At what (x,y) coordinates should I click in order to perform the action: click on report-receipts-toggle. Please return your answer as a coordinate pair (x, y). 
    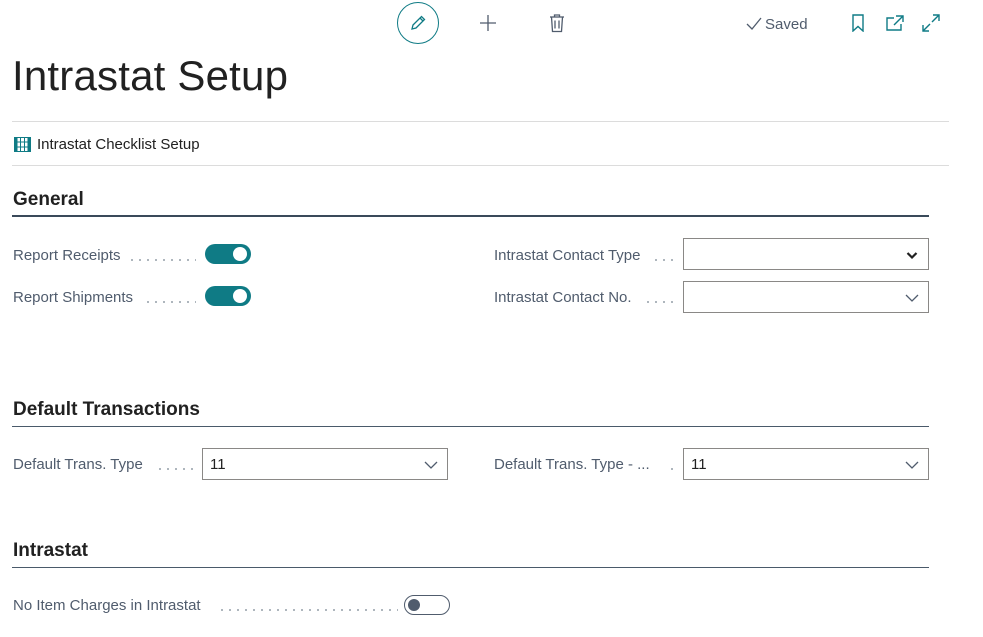
    Looking at the image, I should click on (228, 254).